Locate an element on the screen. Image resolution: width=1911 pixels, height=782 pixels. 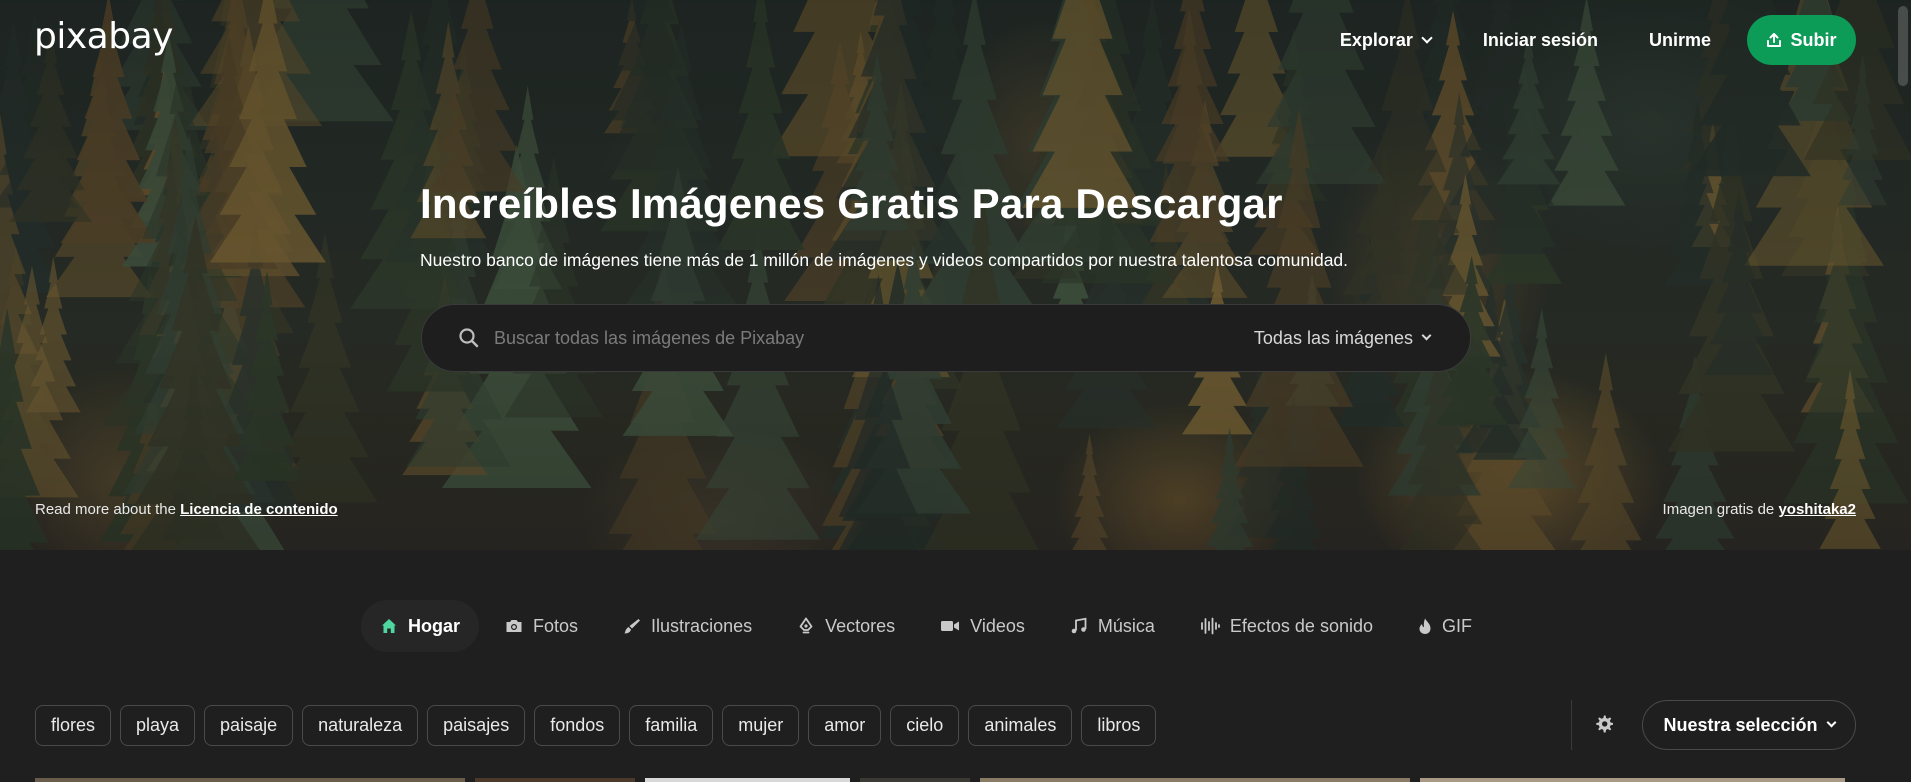
flame-icon is located at coordinates (1425, 626).